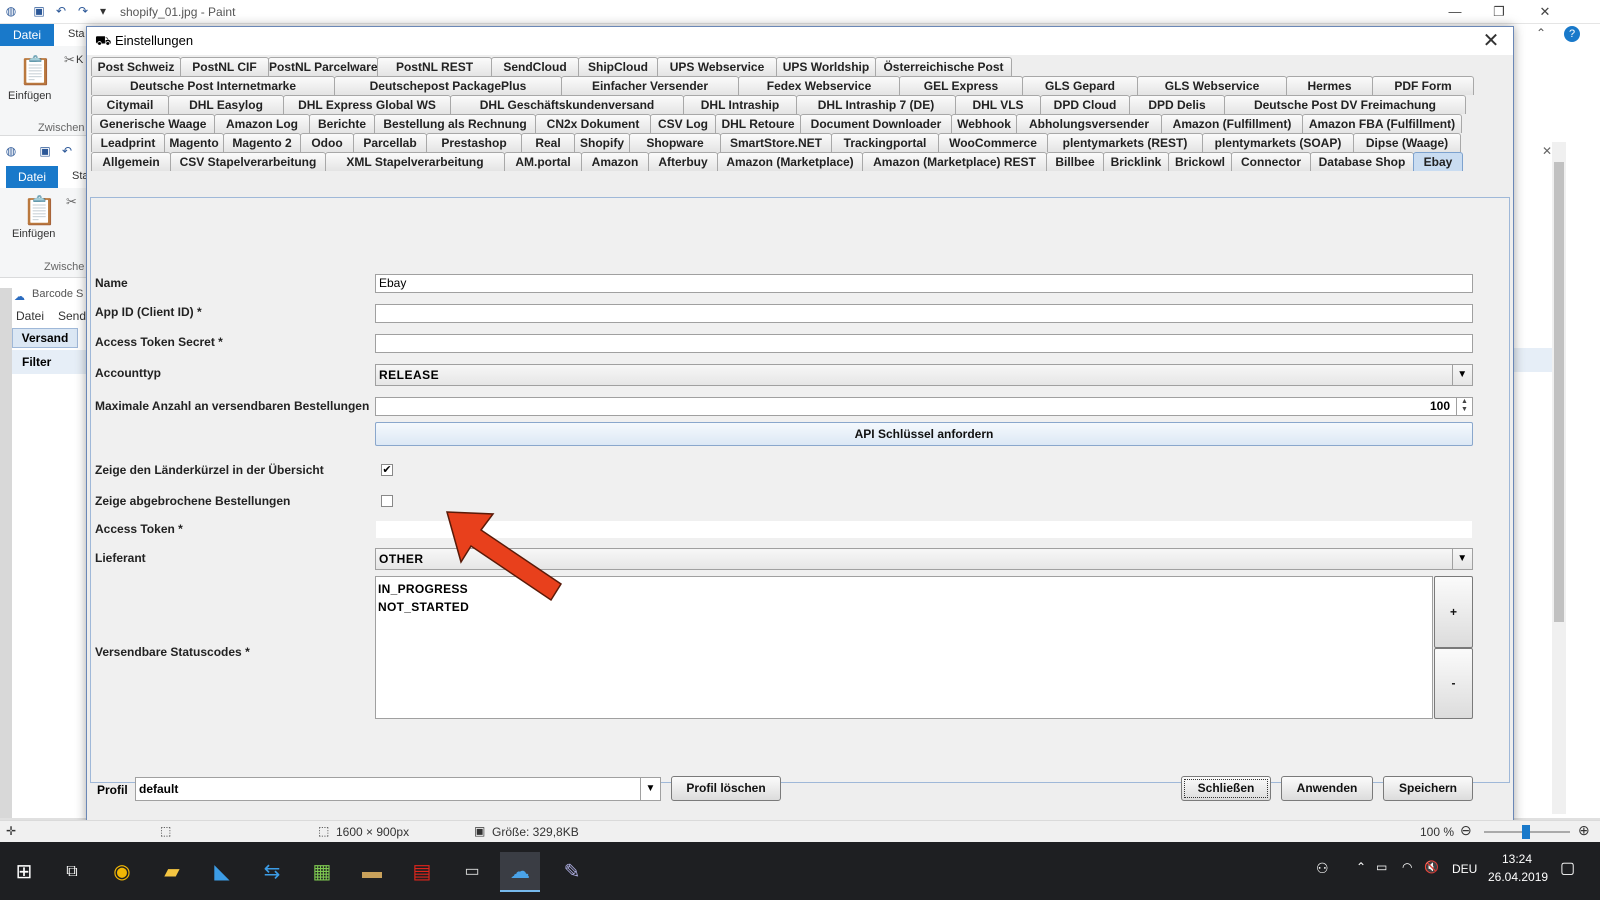  Describe the element at coordinates (924, 434) in the screenshot. I see `request-api-key-button: API Schlüssel anfordern` at that location.